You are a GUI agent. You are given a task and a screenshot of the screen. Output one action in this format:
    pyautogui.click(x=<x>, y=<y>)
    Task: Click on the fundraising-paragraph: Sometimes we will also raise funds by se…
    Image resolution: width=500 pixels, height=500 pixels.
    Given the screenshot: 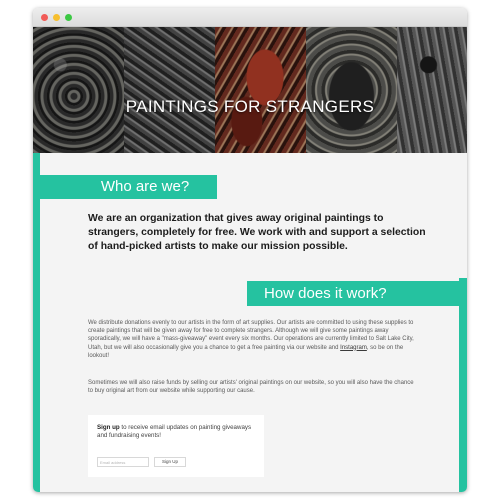 What is the action you would take?
    pyautogui.click(x=251, y=387)
    